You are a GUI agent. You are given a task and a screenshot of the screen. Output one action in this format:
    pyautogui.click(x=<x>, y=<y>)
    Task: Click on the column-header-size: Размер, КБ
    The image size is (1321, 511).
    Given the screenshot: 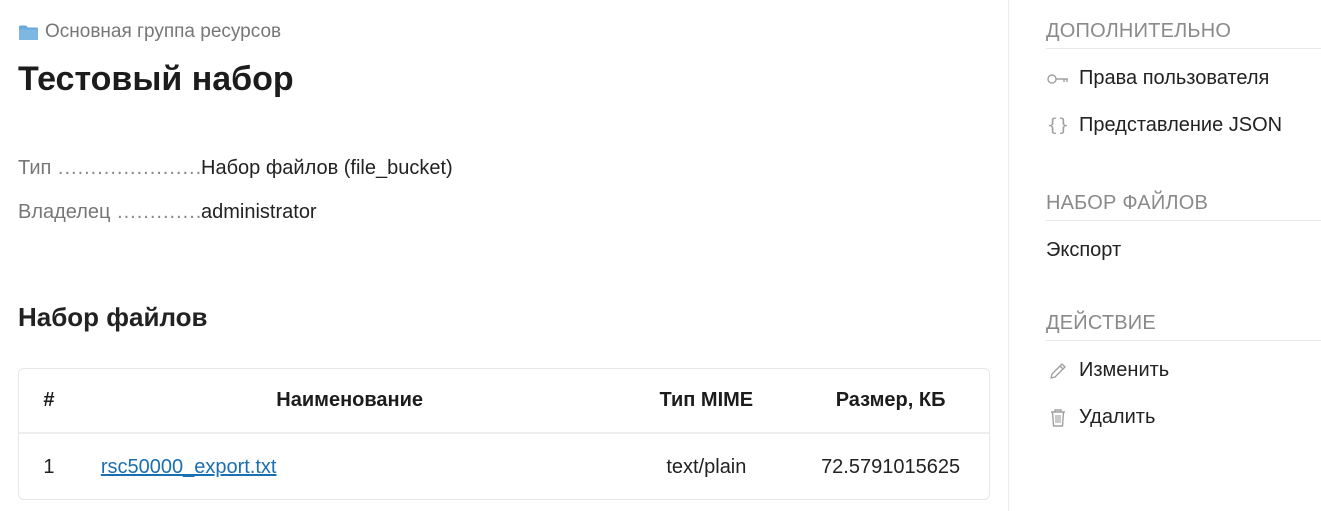 What is the action you would take?
    pyautogui.click(x=890, y=401)
    